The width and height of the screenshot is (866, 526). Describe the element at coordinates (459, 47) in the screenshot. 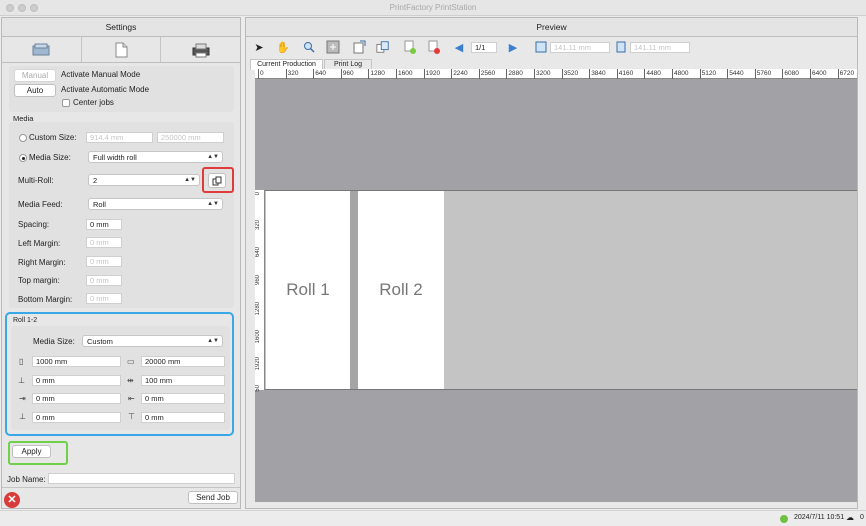

I see `previous-page-icon: ◀` at that location.